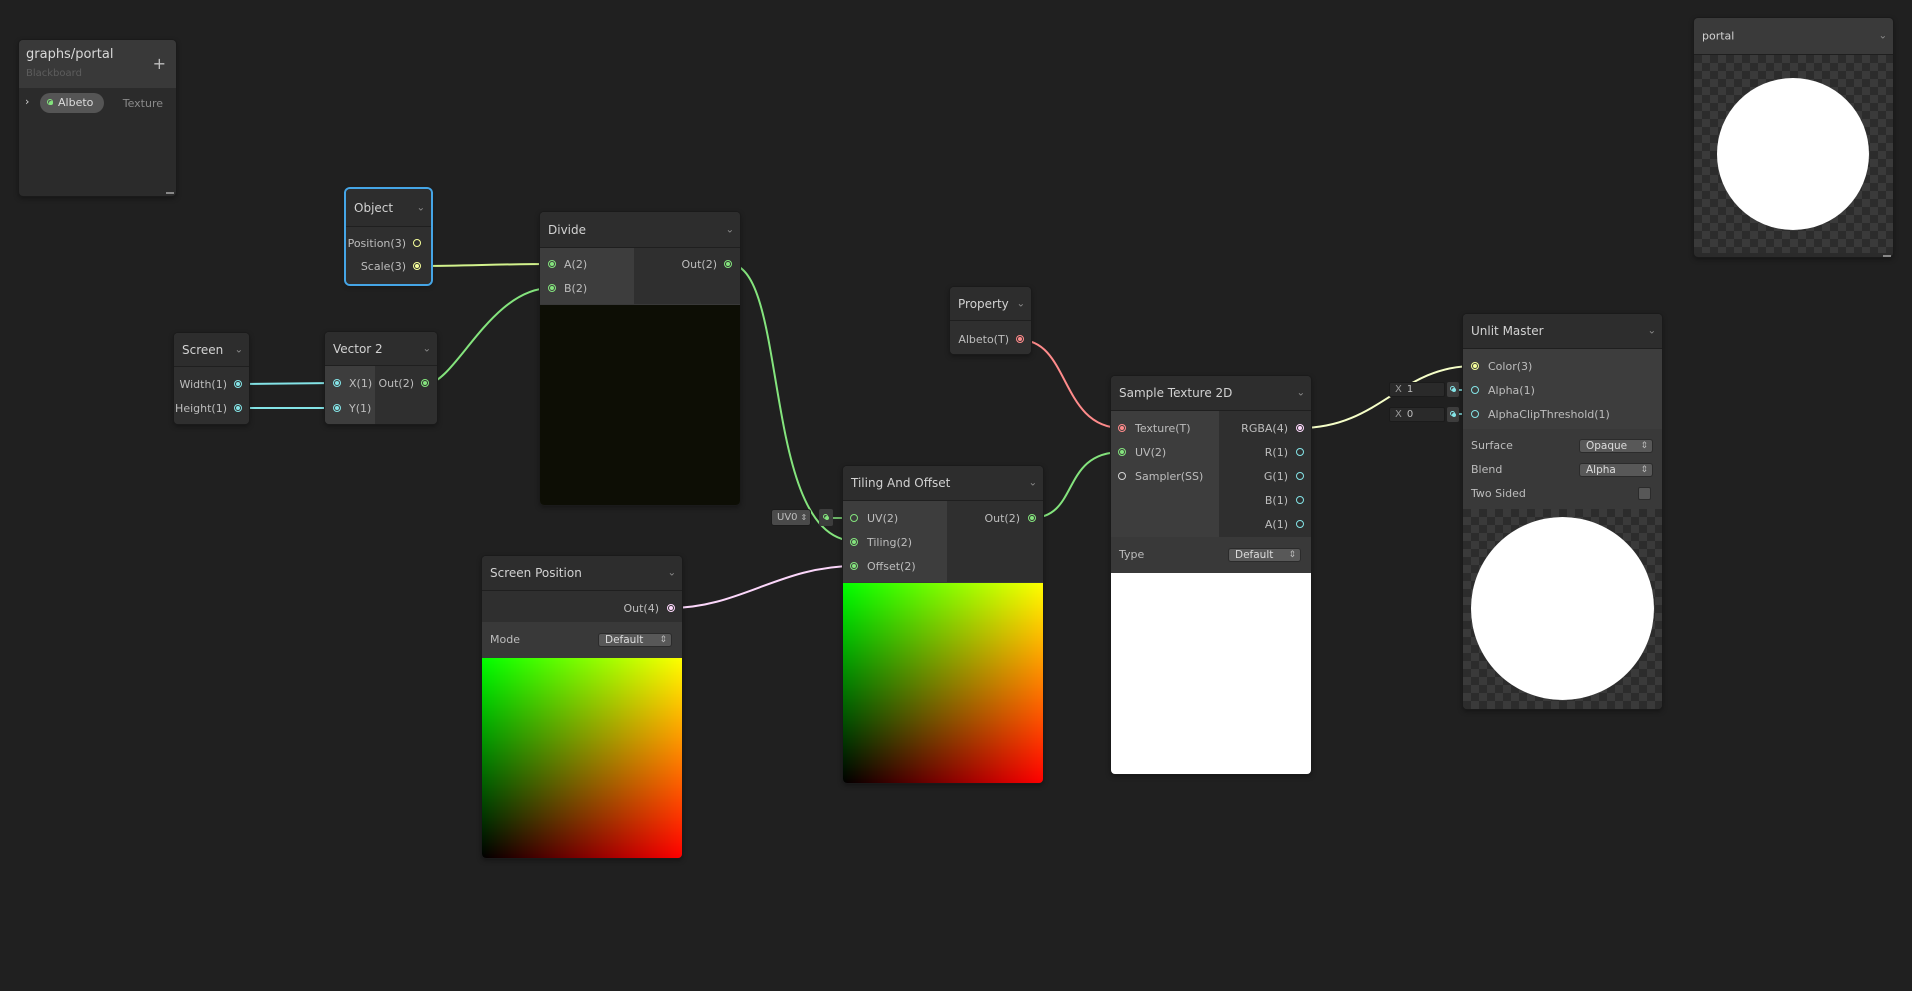  What do you see at coordinates (1616, 470) in the screenshot?
I see `blend-dropdown: Alpha` at bounding box center [1616, 470].